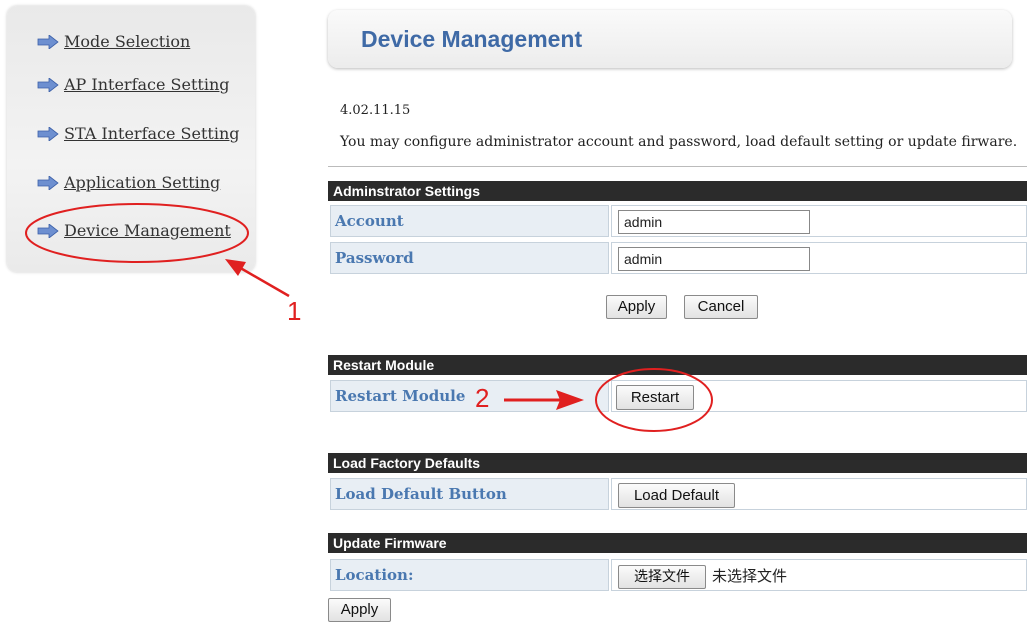 The width and height of the screenshot is (1027, 624). I want to click on annotation-number-1: 1, so click(294, 311).